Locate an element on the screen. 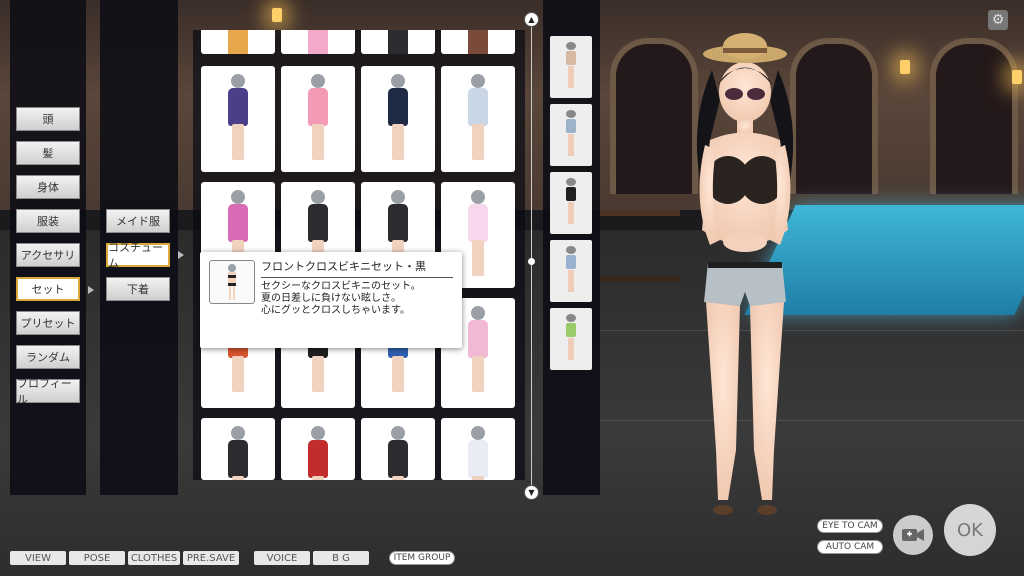  ok-button: OK is located at coordinates (970, 530).